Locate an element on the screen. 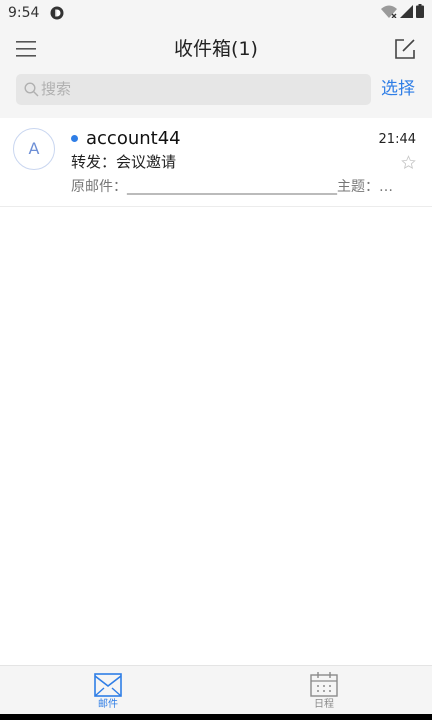  page-title: 收件箱(1) is located at coordinates (216, 49).